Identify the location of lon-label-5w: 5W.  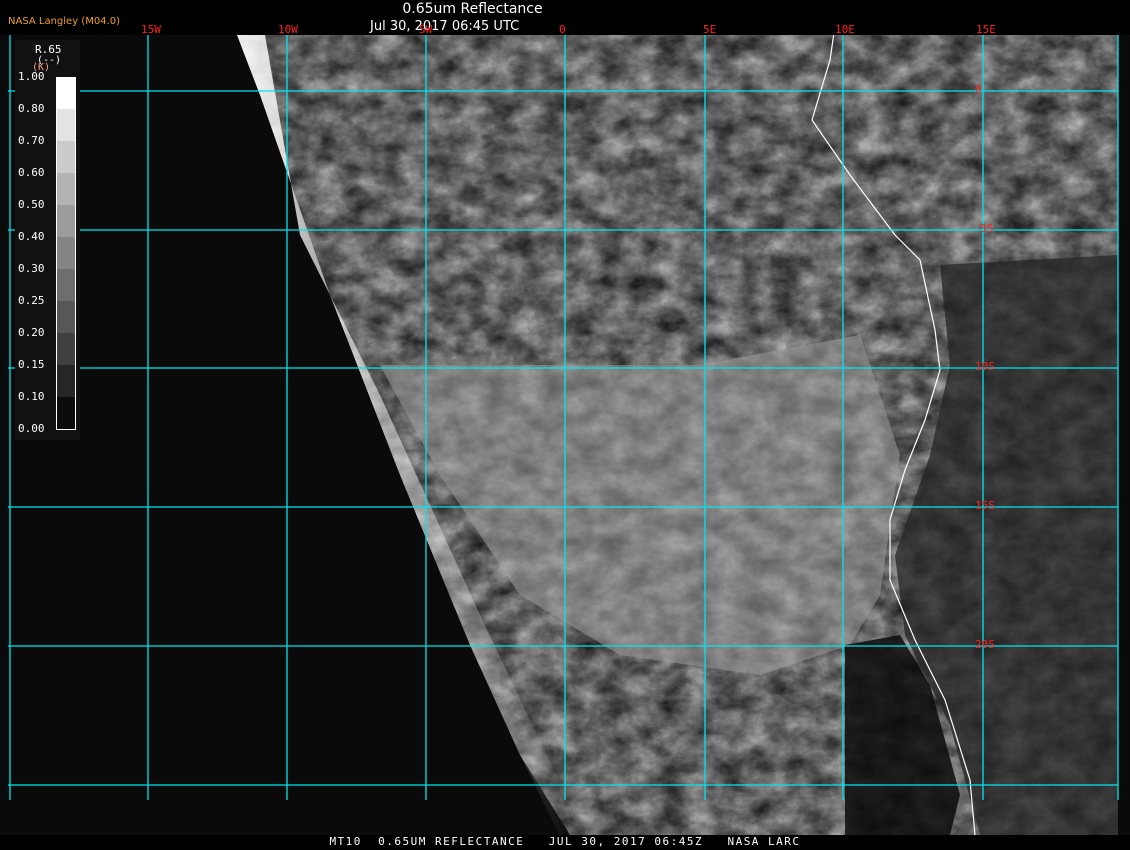
(426, 29).